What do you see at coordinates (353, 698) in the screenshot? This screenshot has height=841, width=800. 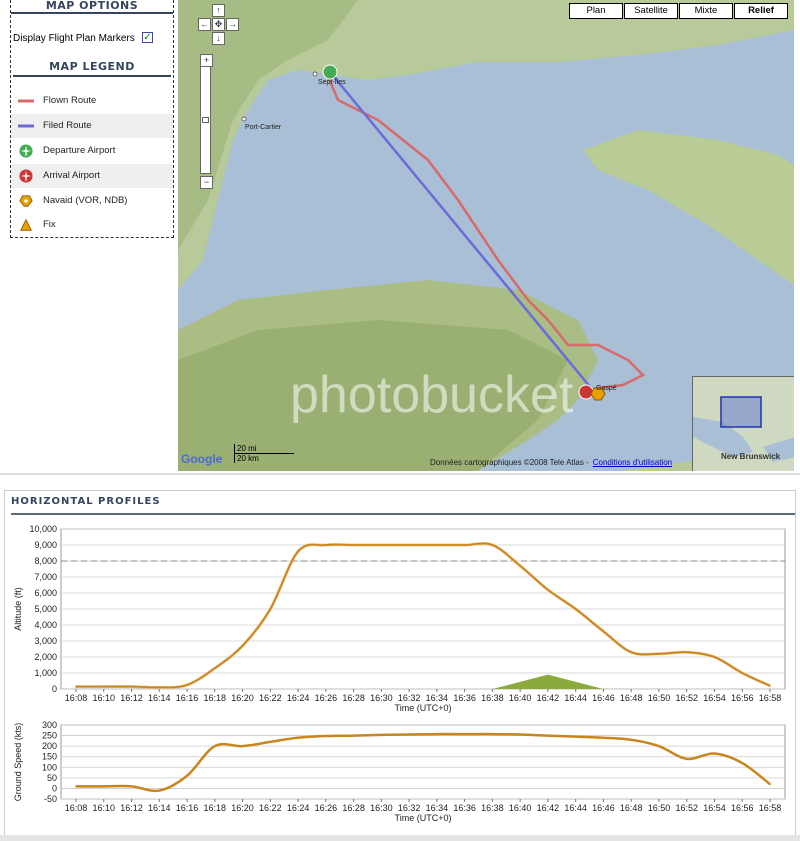 I see `x-tick-label: 16:28` at bounding box center [353, 698].